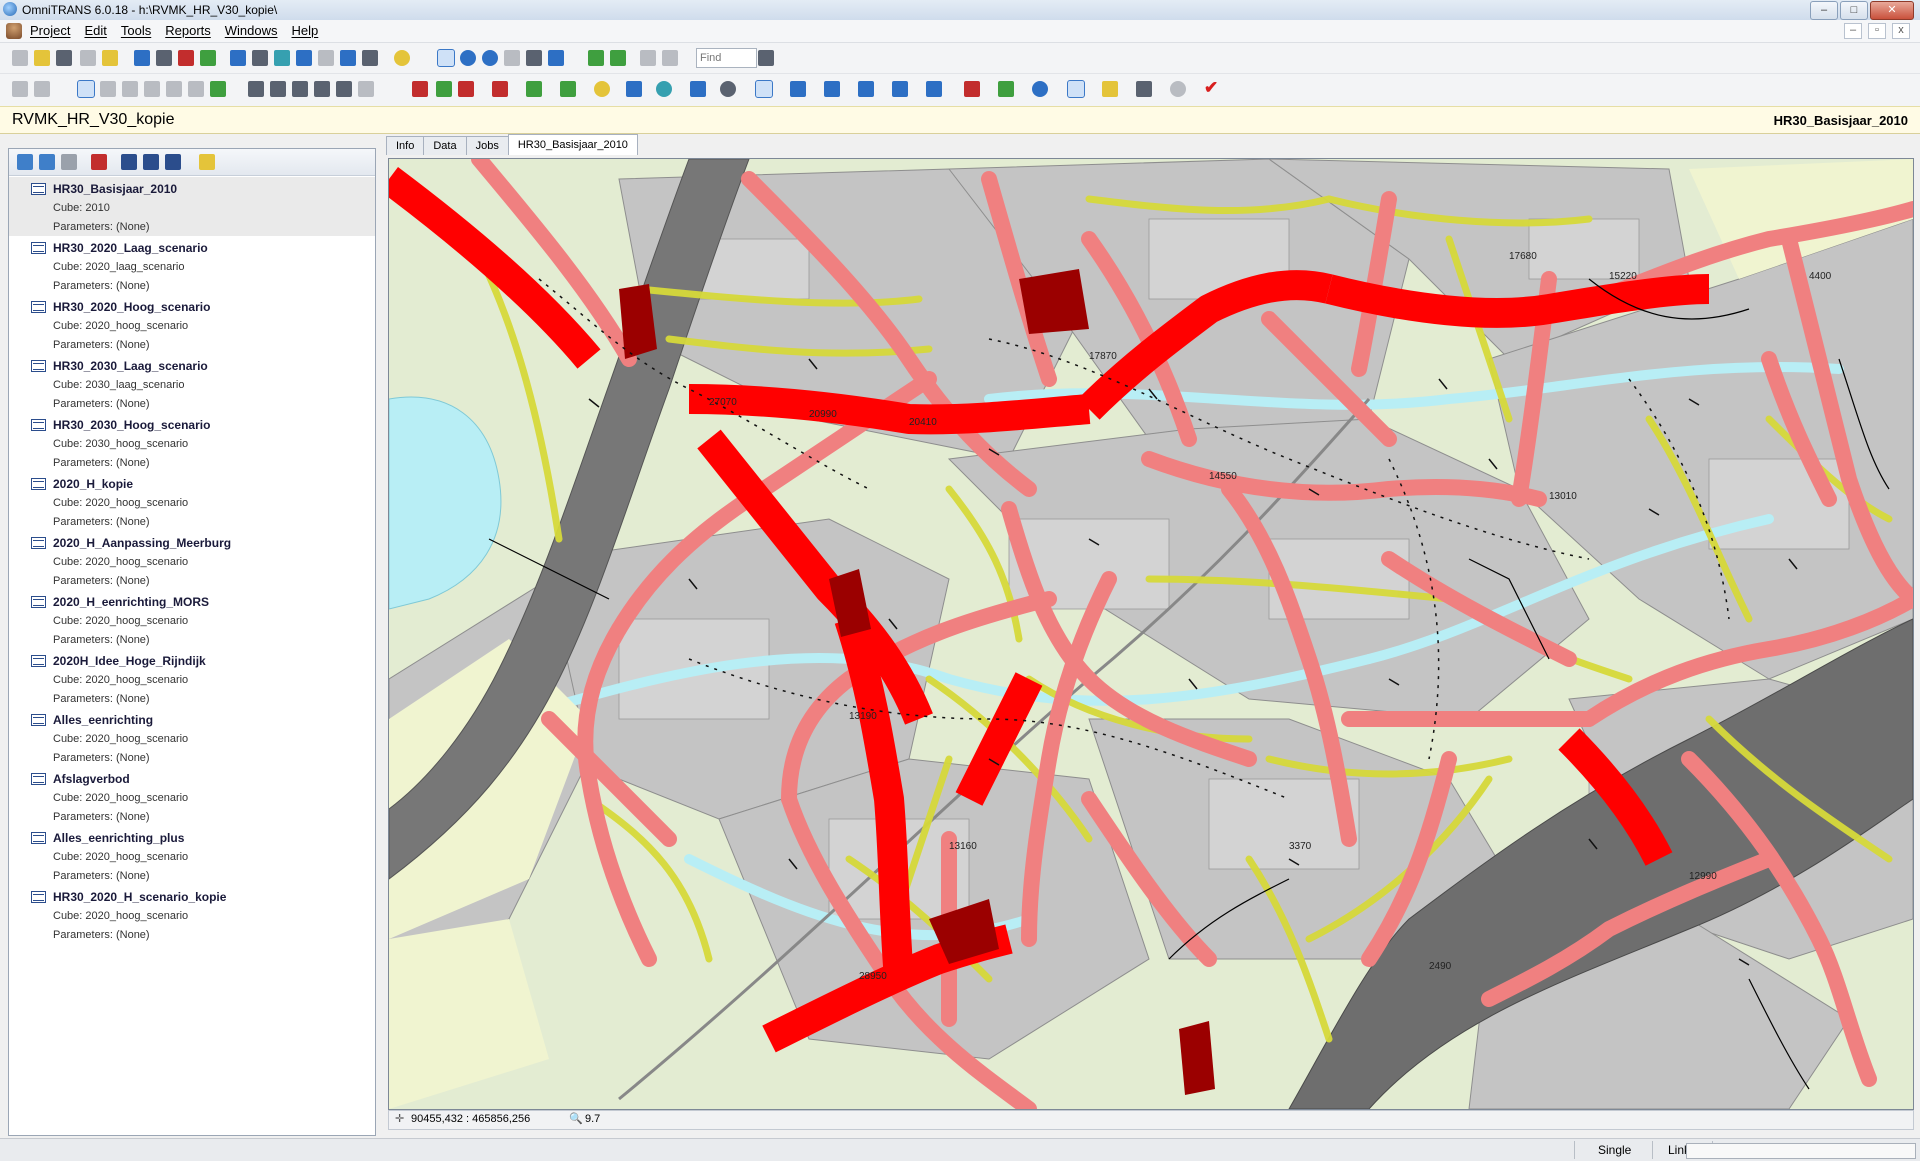 The width and height of the screenshot is (1920, 1161). What do you see at coordinates (152, 89) in the screenshot?
I see `split-tool-icon` at bounding box center [152, 89].